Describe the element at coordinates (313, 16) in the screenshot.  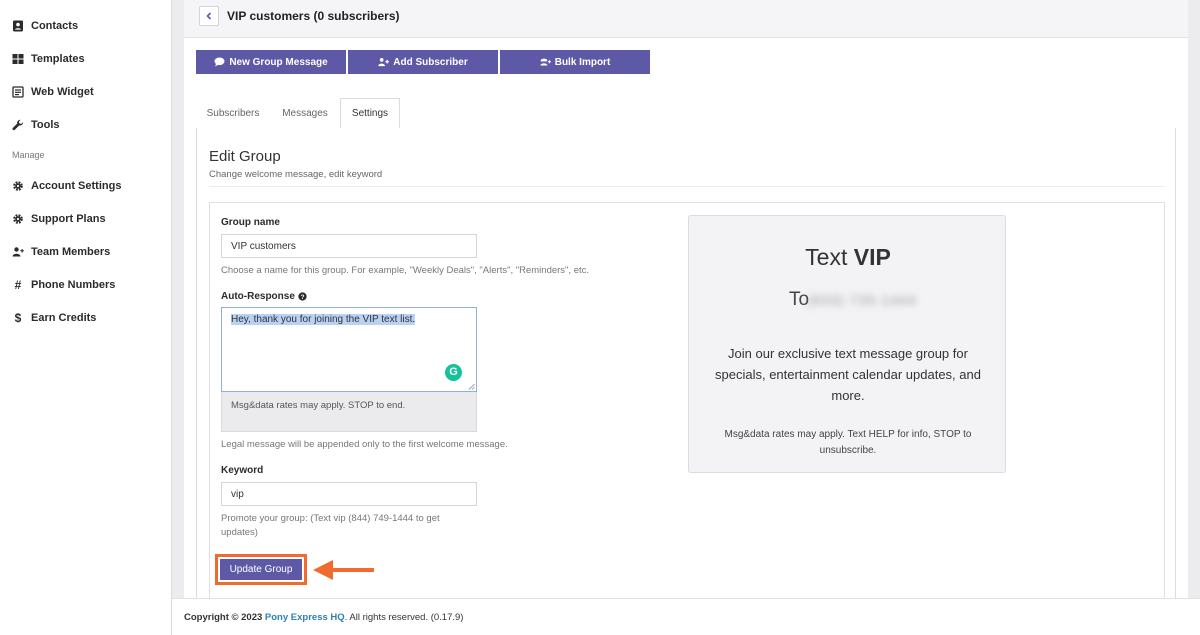
I see `page-title: VIP customers (0 subscribers)` at that location.